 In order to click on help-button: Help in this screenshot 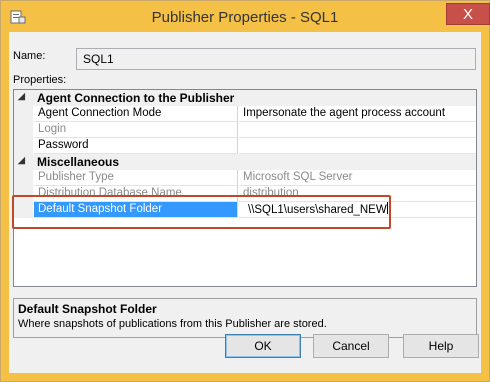, I will do `click(441, 346)`.